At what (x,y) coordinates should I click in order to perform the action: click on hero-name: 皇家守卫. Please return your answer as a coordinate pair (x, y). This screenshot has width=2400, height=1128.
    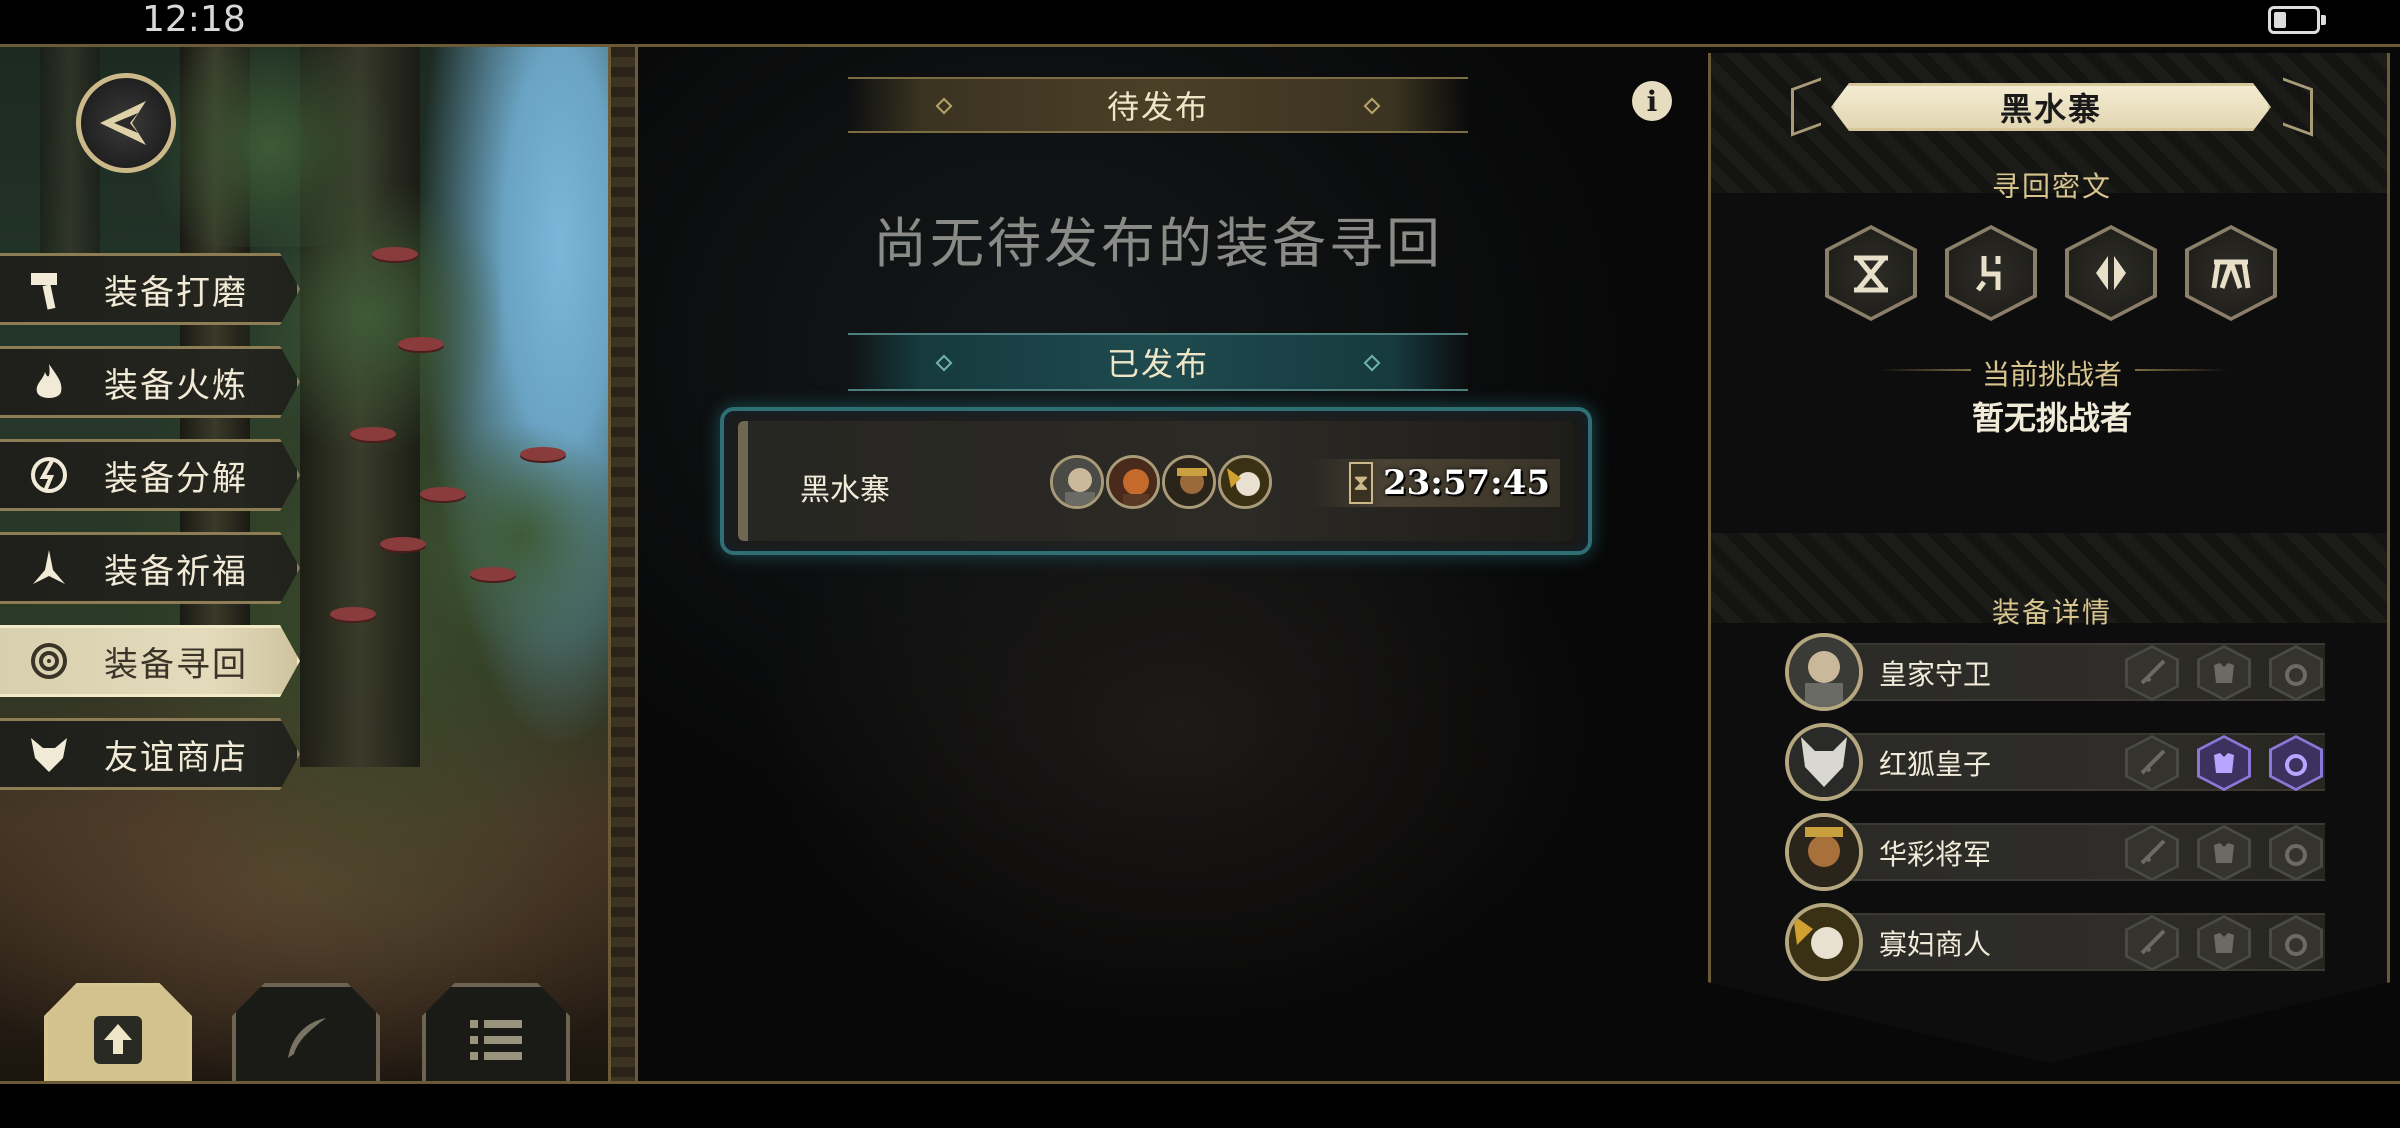
    Looking at the image, I should click on (1935, 674).